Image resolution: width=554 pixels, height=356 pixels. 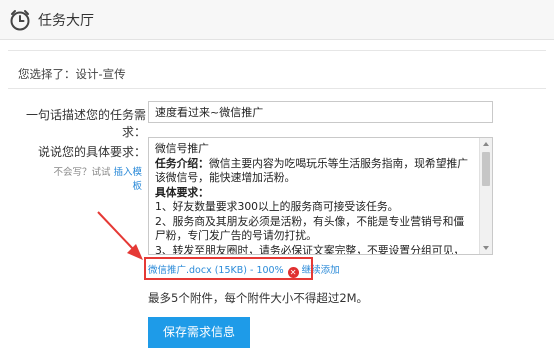 What do you see at coordinates (320, 112) in the screenshot?
I see `summary-input` at bounding box center [320, 112].